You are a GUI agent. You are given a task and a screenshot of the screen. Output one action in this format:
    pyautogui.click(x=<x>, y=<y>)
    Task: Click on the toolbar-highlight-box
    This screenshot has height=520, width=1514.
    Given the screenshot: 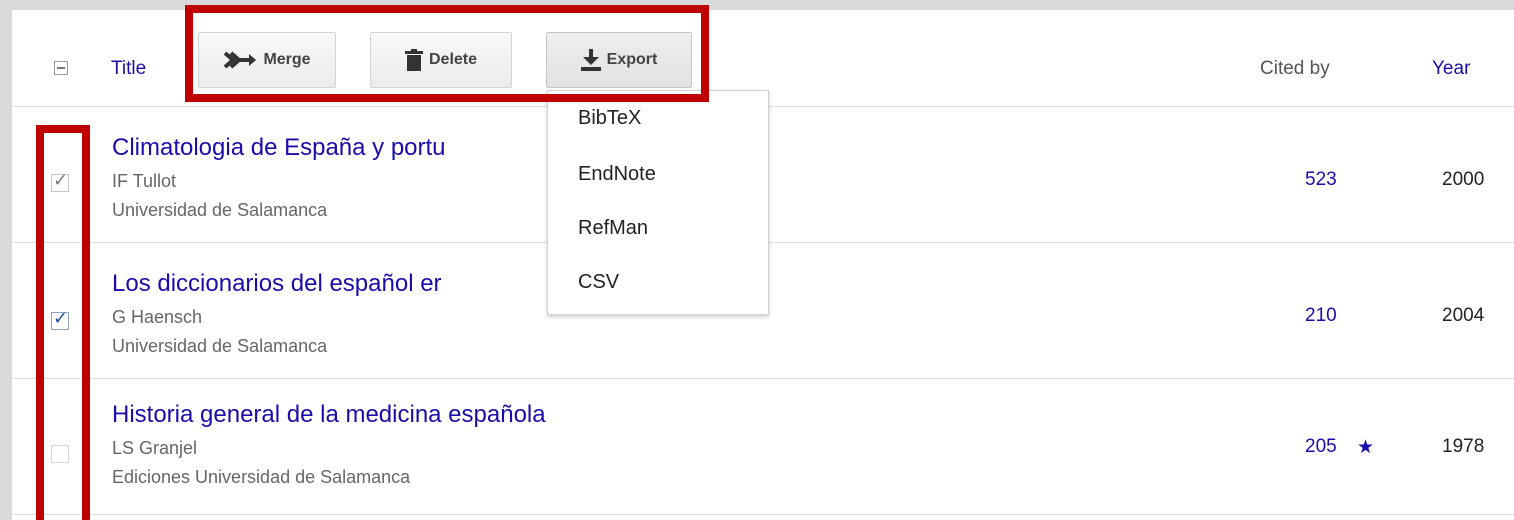 What is the action you would take?
    pyautogui.click(x=447, y=53)
    